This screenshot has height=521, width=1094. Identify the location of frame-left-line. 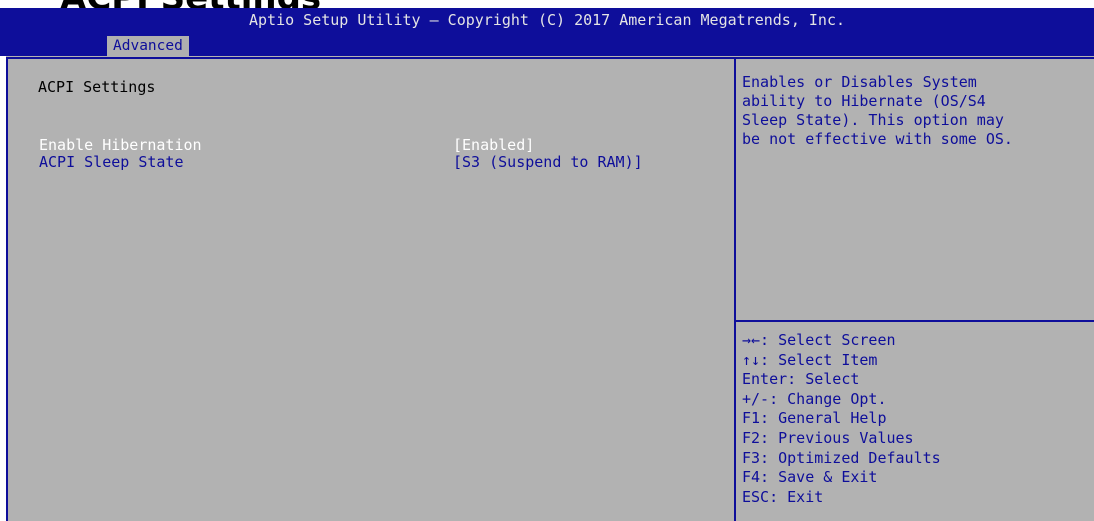
(7, 289).